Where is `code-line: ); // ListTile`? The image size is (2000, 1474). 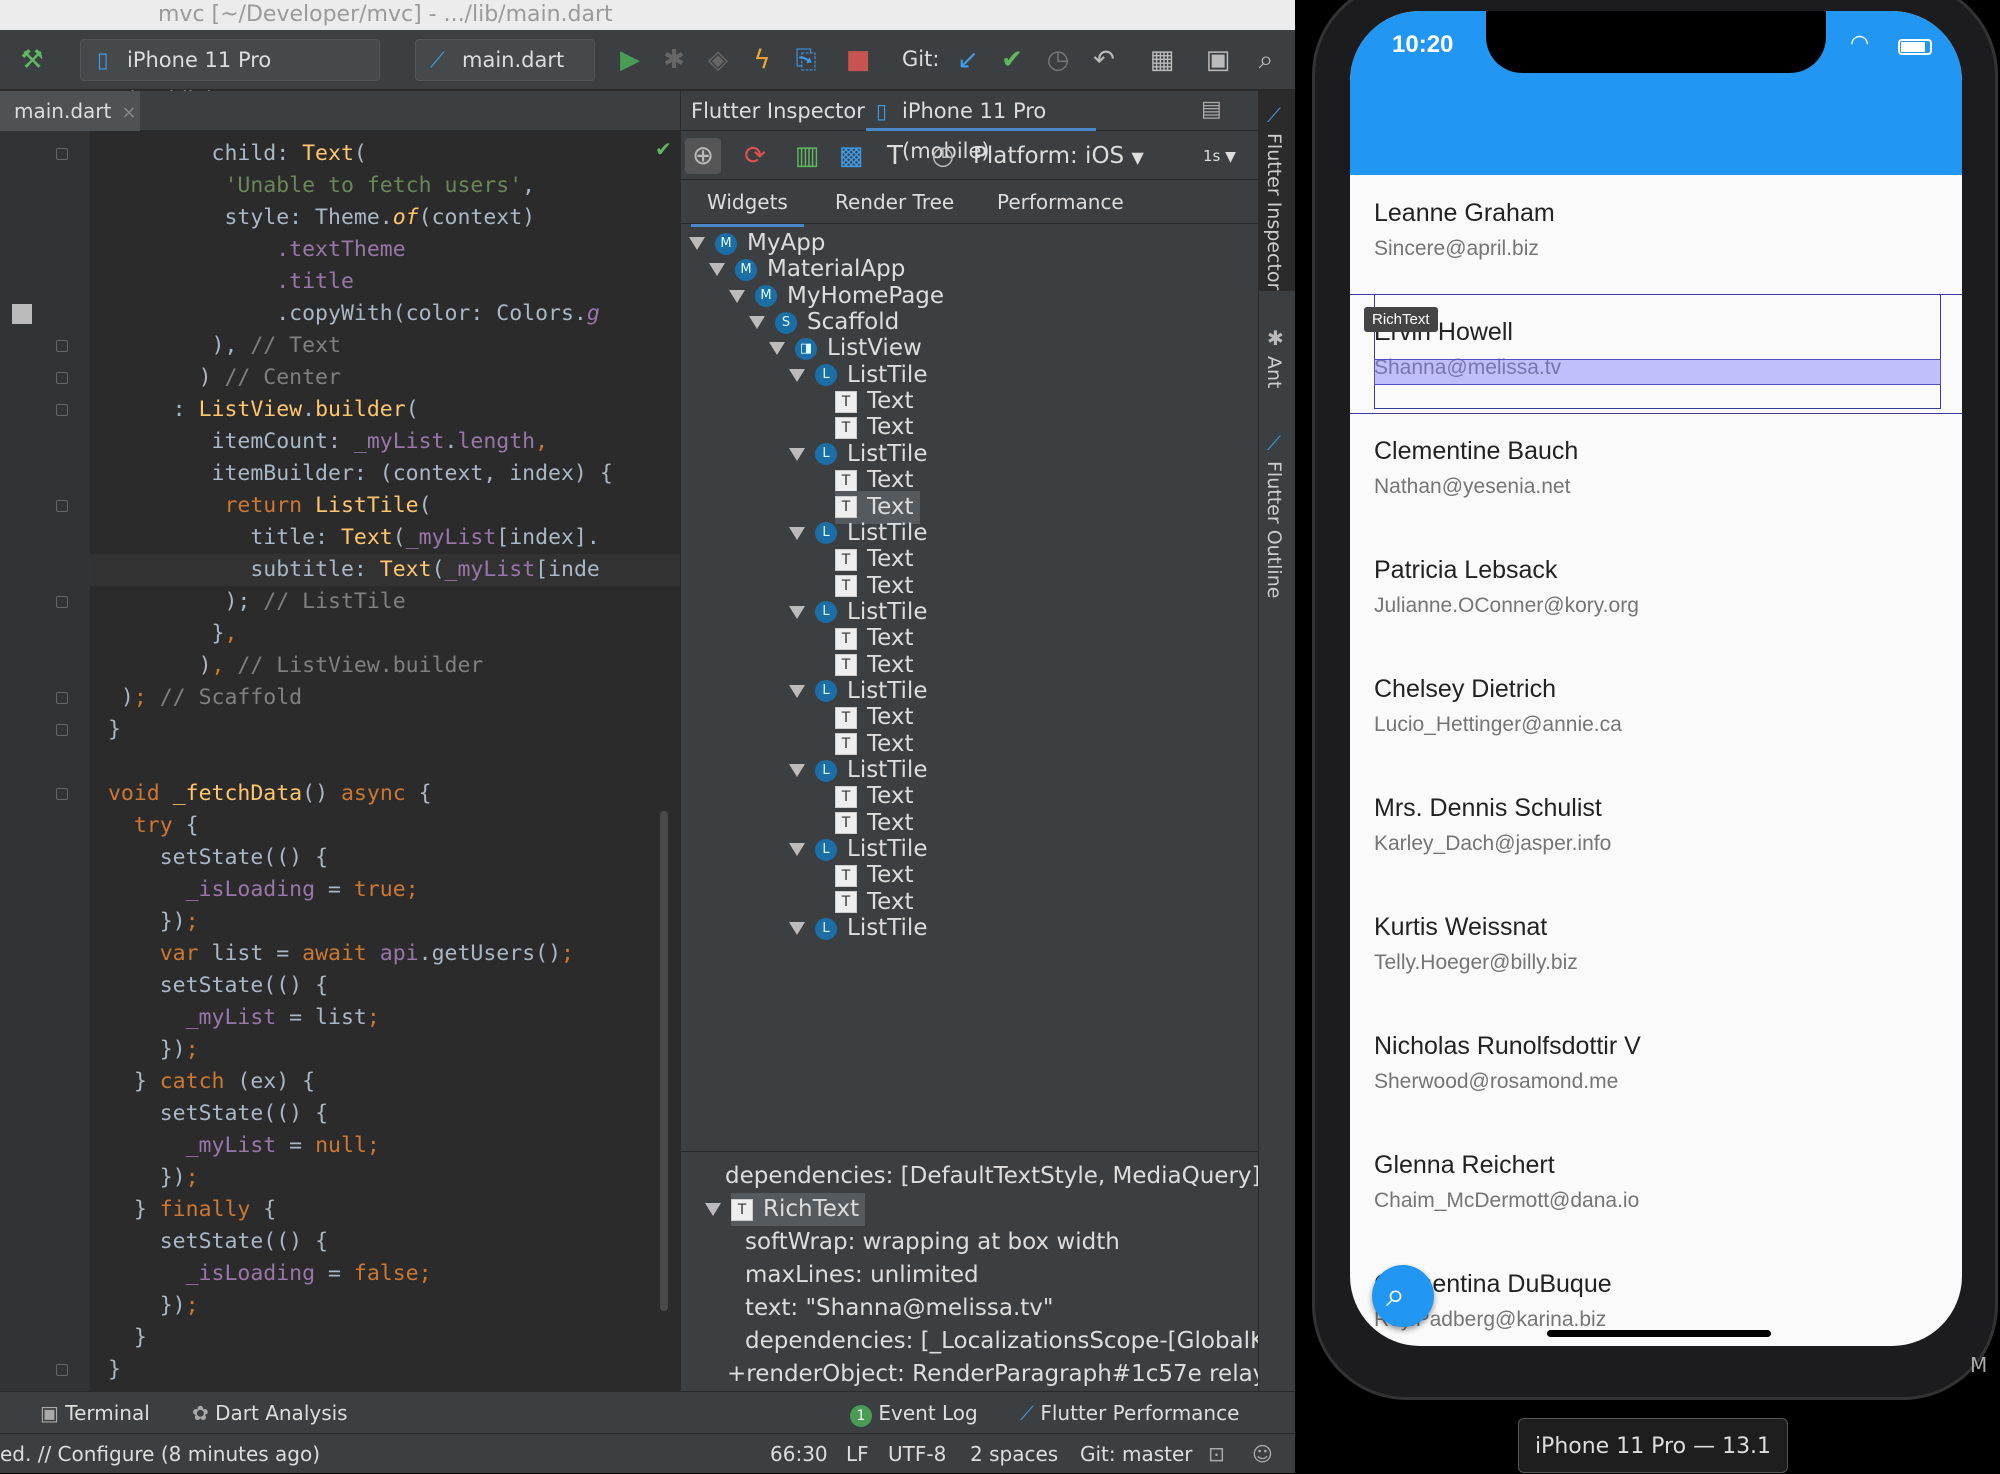
code-line: ); // ListTile is located at coordinates (250, 602).